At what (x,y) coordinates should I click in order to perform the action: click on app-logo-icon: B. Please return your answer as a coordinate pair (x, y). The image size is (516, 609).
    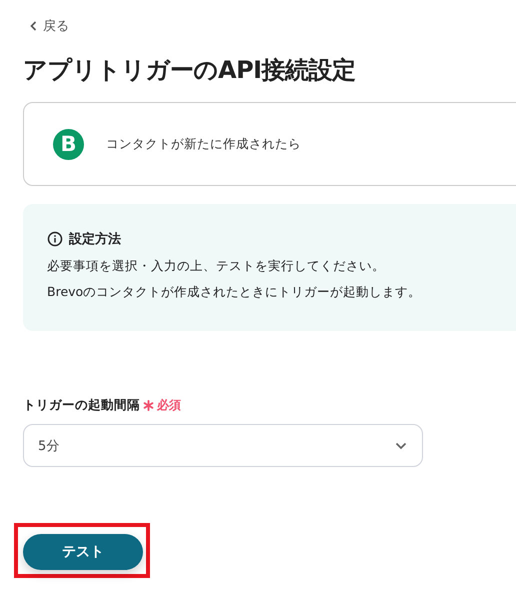
    Looking at the image, I should click on (68, 144).